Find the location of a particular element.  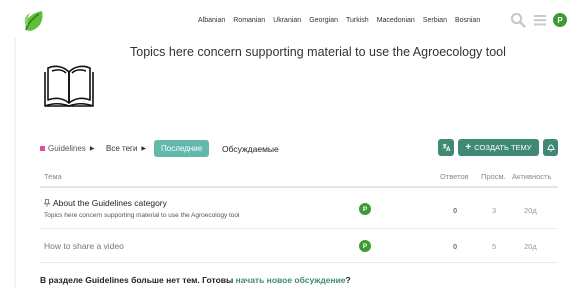

create-topic-label: СОЗДАТЬ ТЕМУ is located at coordinates (503, 147).